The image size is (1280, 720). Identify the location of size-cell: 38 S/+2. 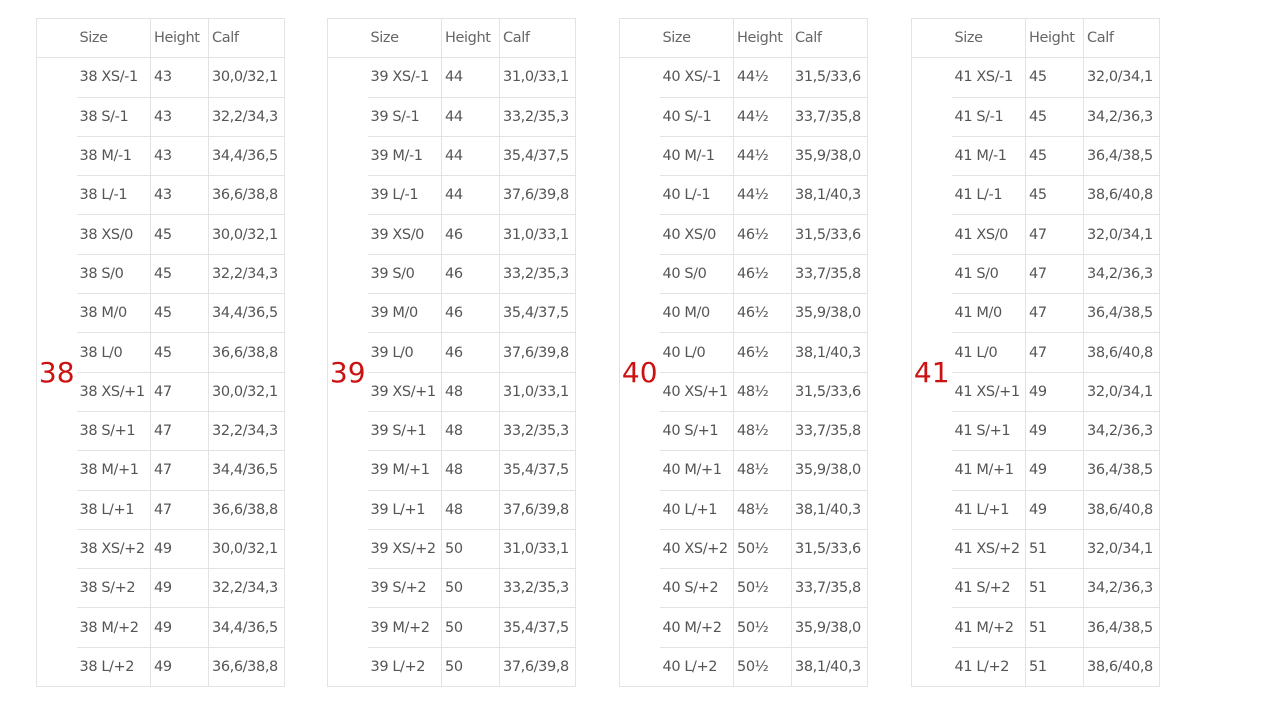
(113, 588).